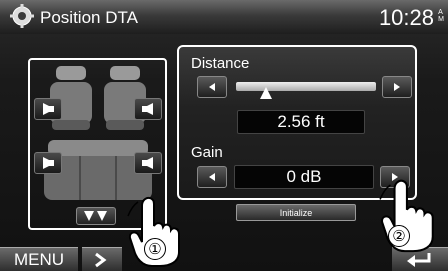 This screenshot has width=448, height=271. What do you see at coordinates (155, 249) in the screenshot?
I see `callout-1: ①` at bounding box center [155, 249].